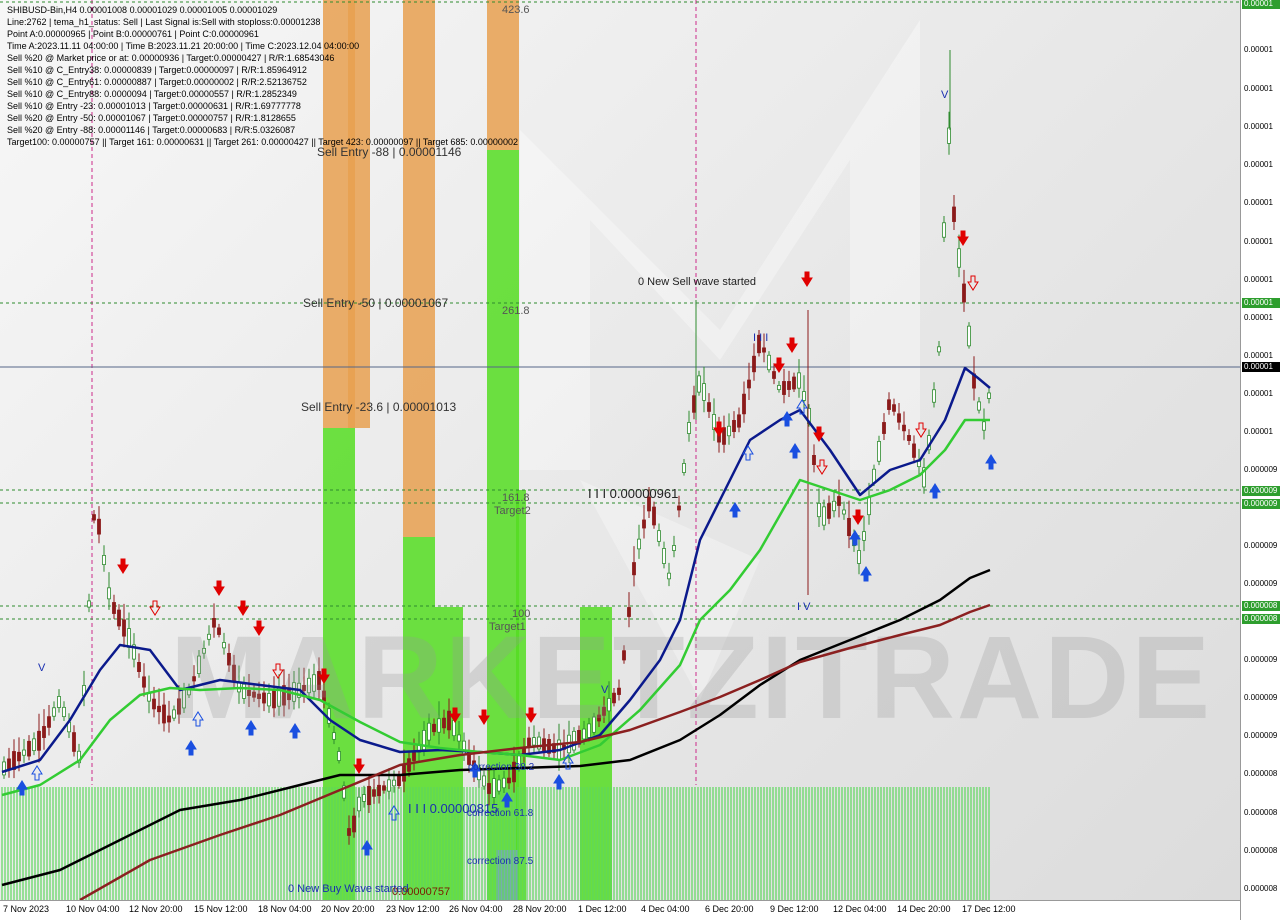 This screenshot has height=921, width=1280. What do you see at coordinates (1261, 367) in the screenshot?
I see `price-badge-current: 0.00001` at bounding box center [1261, 367].